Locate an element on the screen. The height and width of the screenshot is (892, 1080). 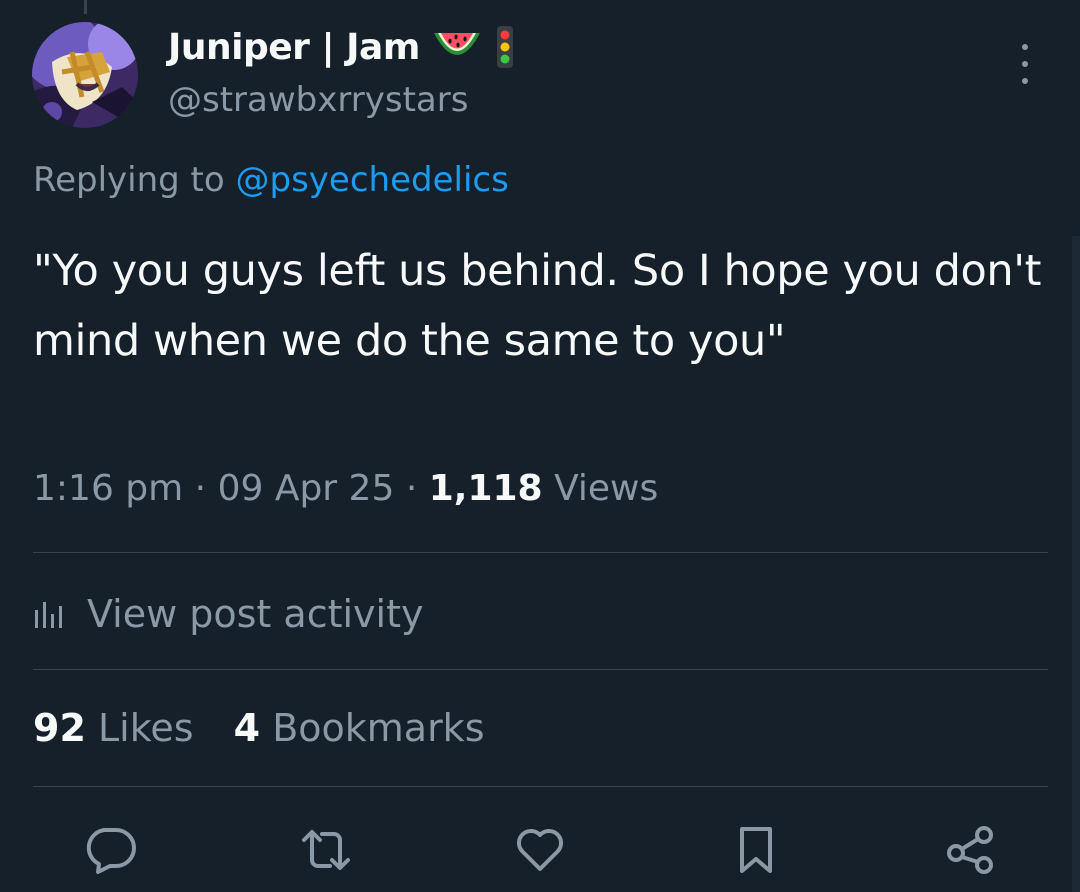
like-icon is located at coordinates (540, 850).